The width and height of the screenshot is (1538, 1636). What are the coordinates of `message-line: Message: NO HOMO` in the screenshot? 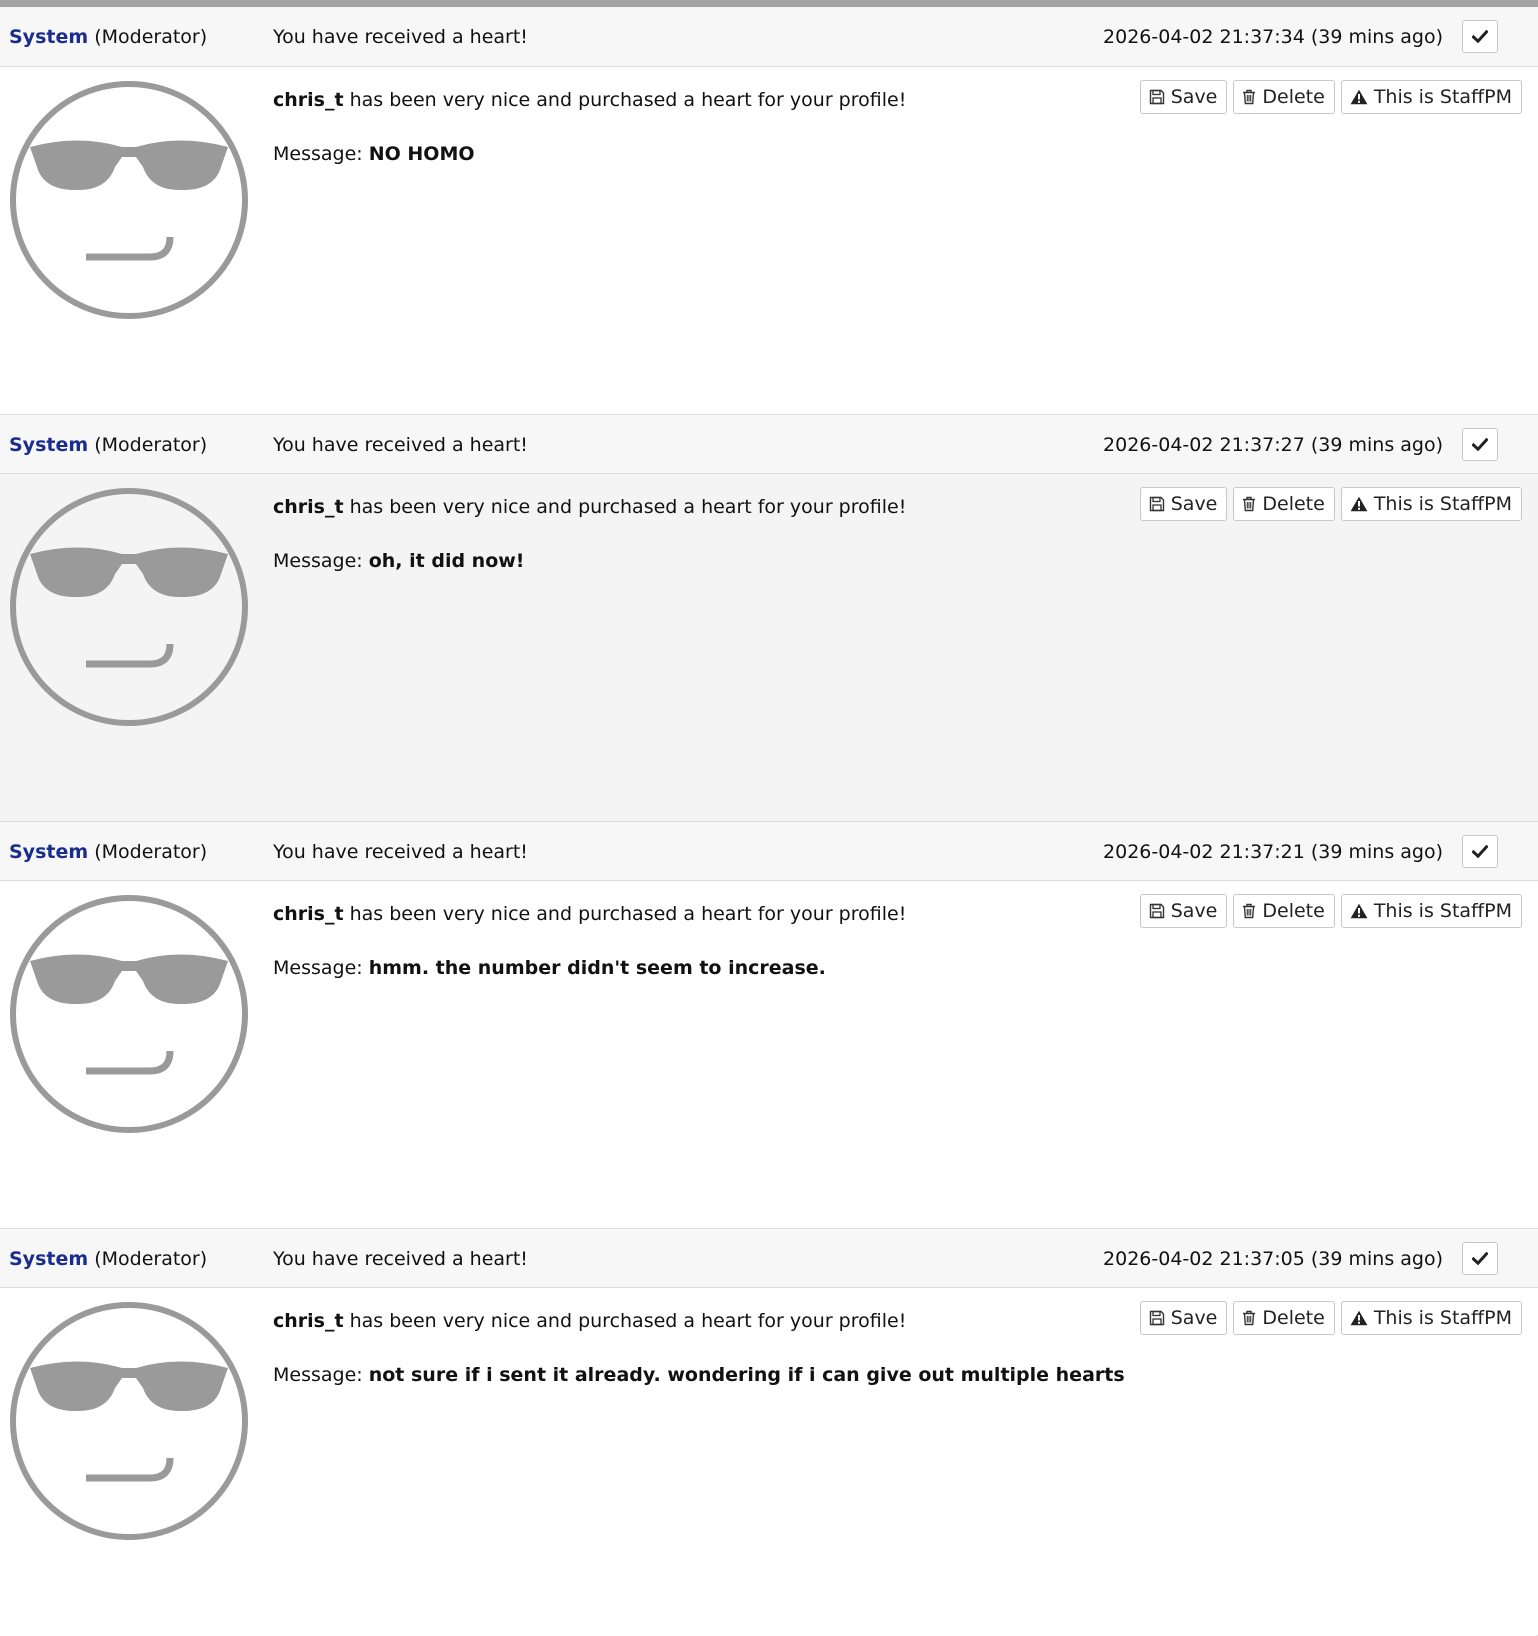 It's located at (589, 154).